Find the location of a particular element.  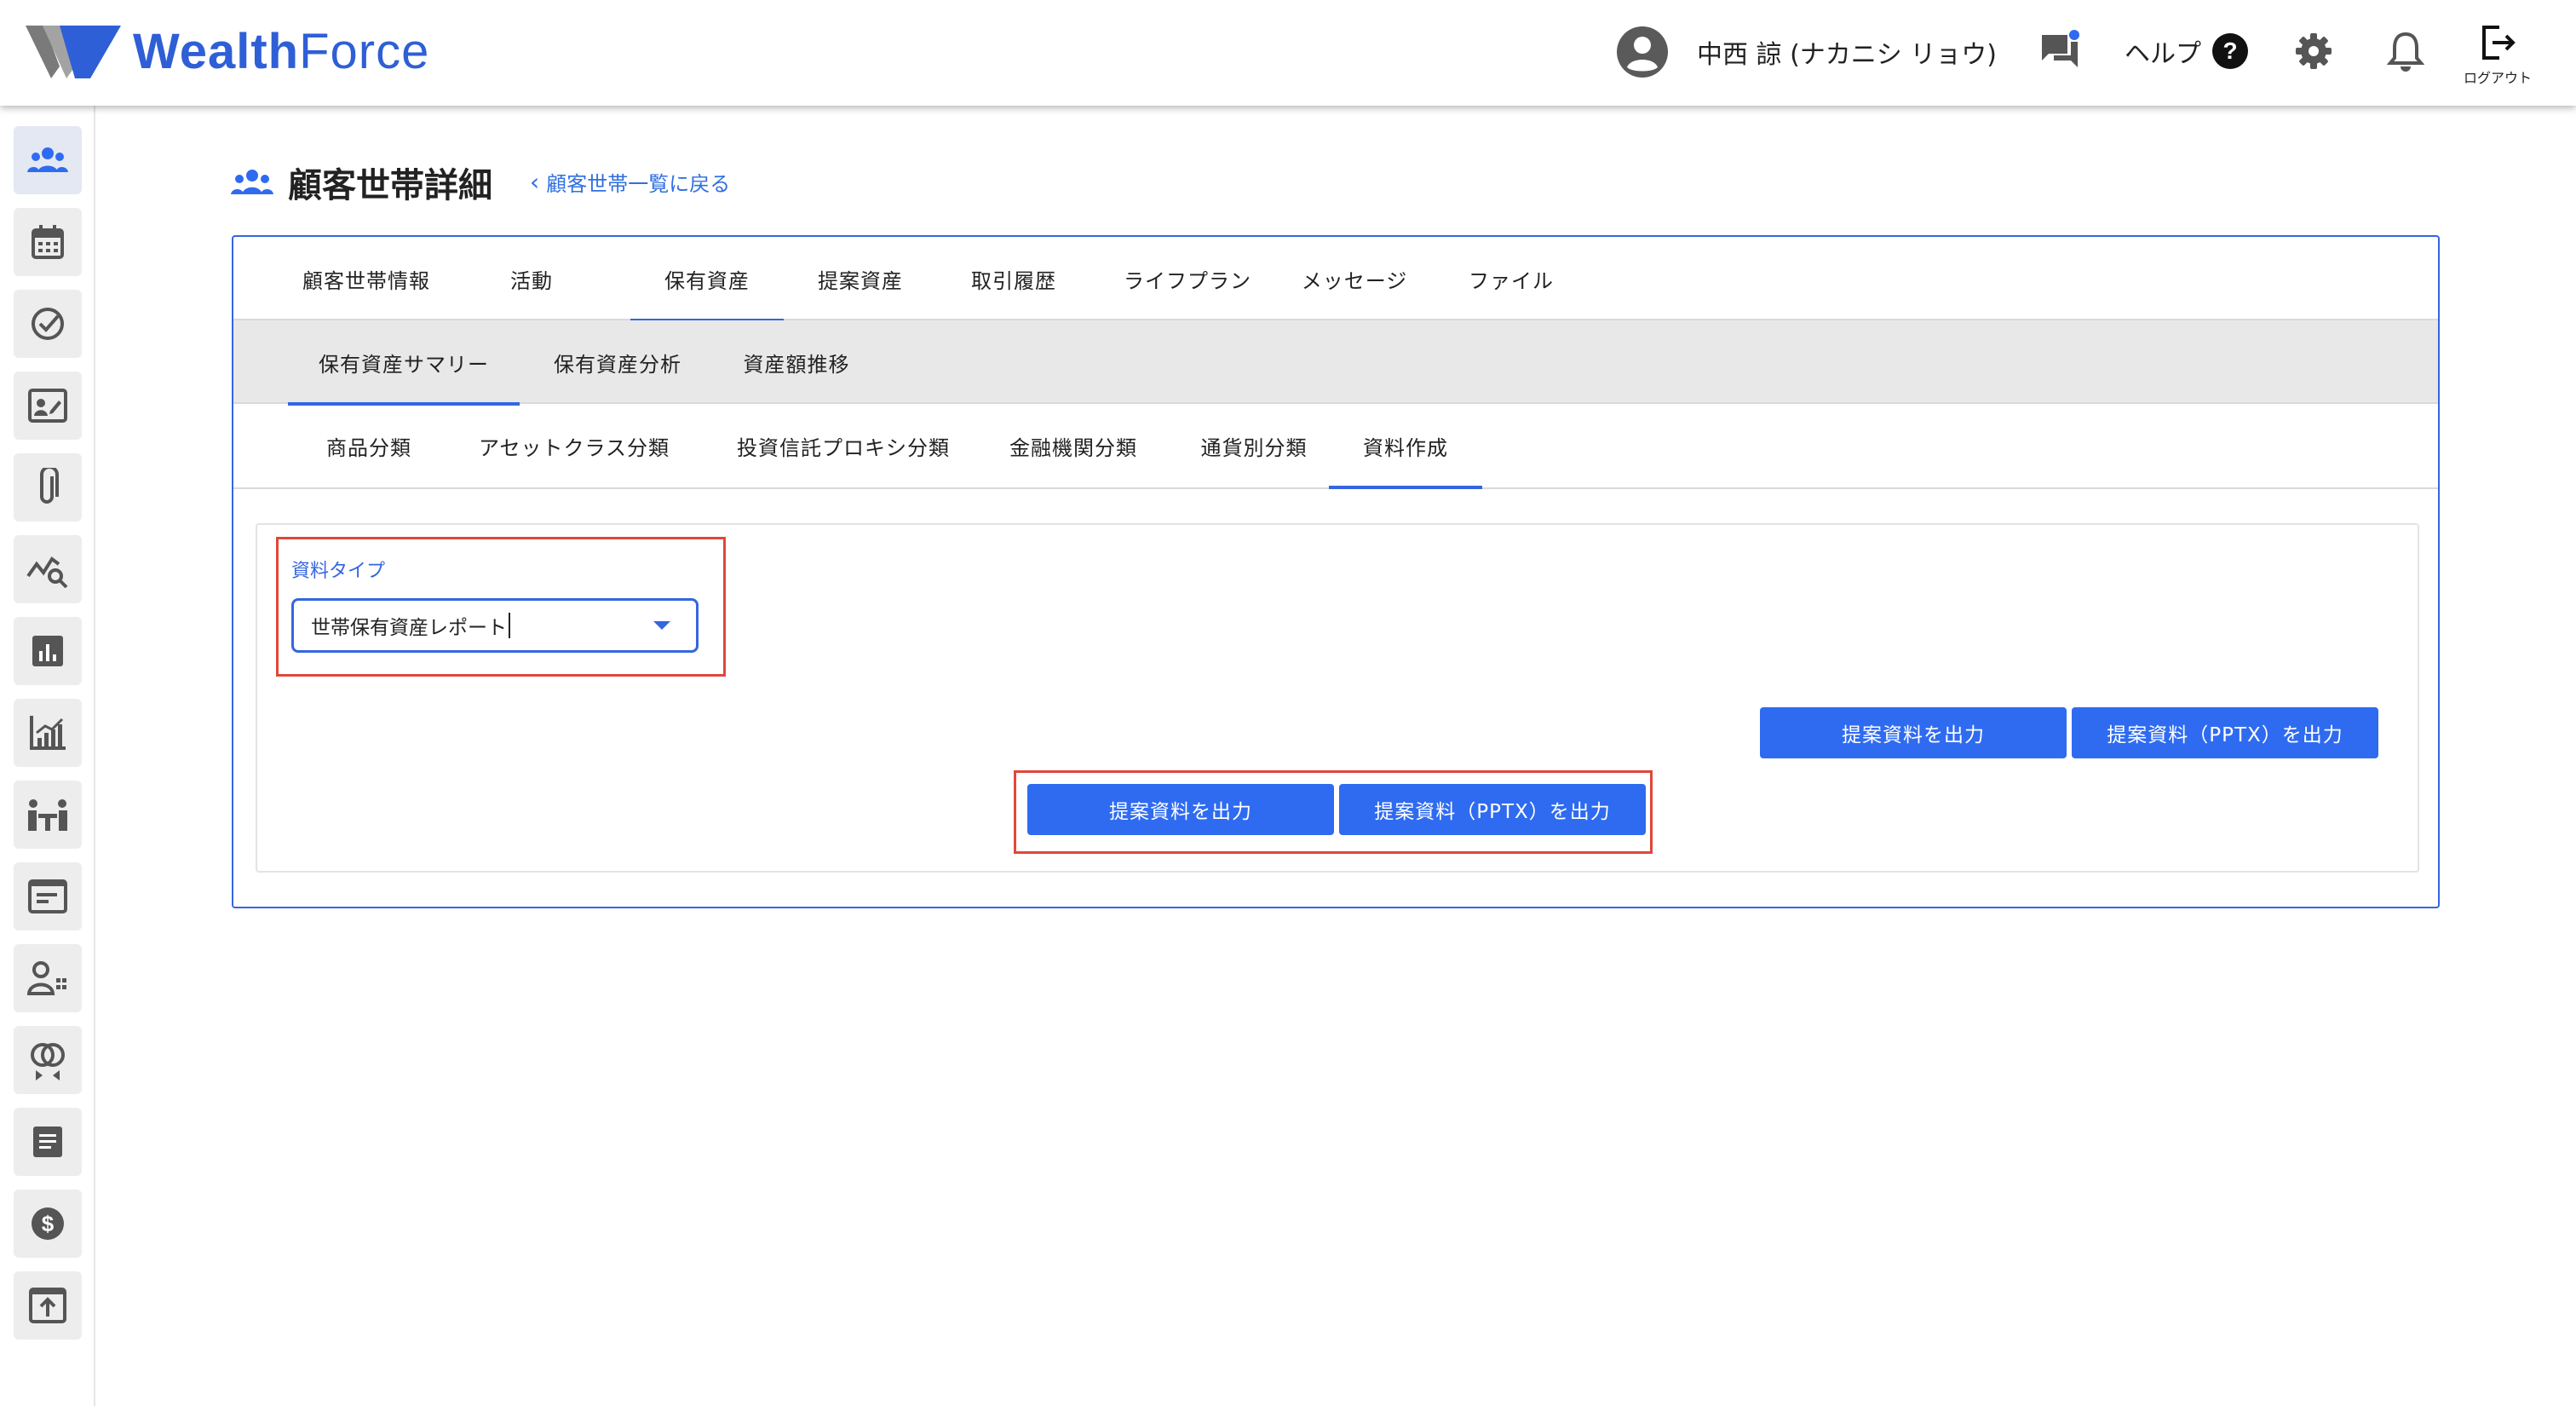

export-proposal-pptx-button: 提案資料（PPTX）を出力 is located at coordinates (2225, 732).